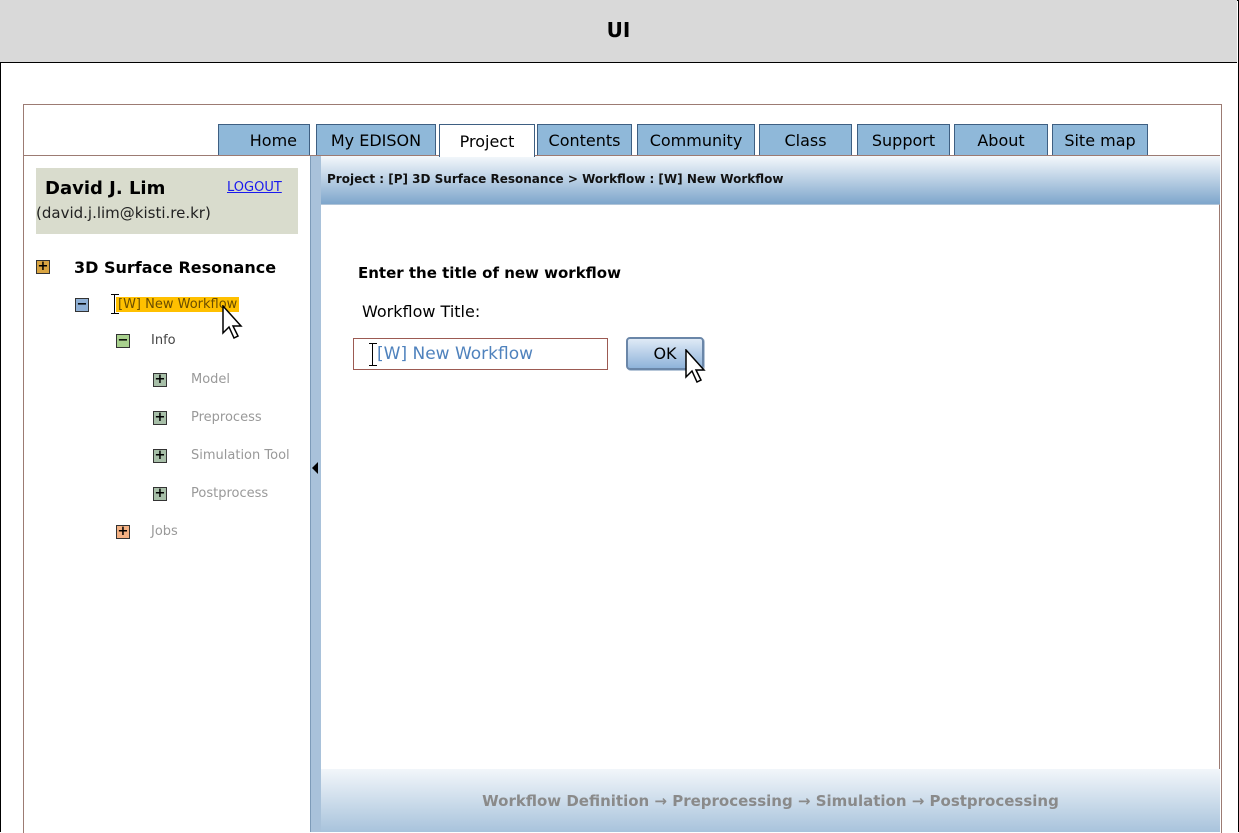 Image resolution: width=1239 pixels, height=833 pixels. I want to click on tab-about: About, so click(1001, 140).